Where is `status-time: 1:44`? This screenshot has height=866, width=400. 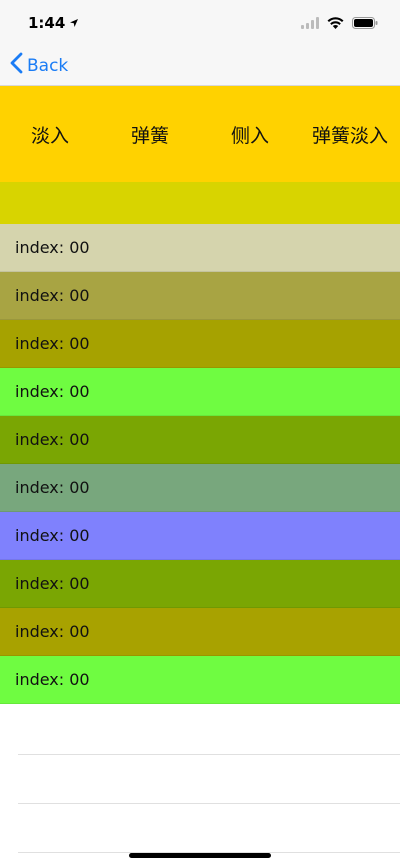 status-time: 1:44 is located at coordinates (47, 23).